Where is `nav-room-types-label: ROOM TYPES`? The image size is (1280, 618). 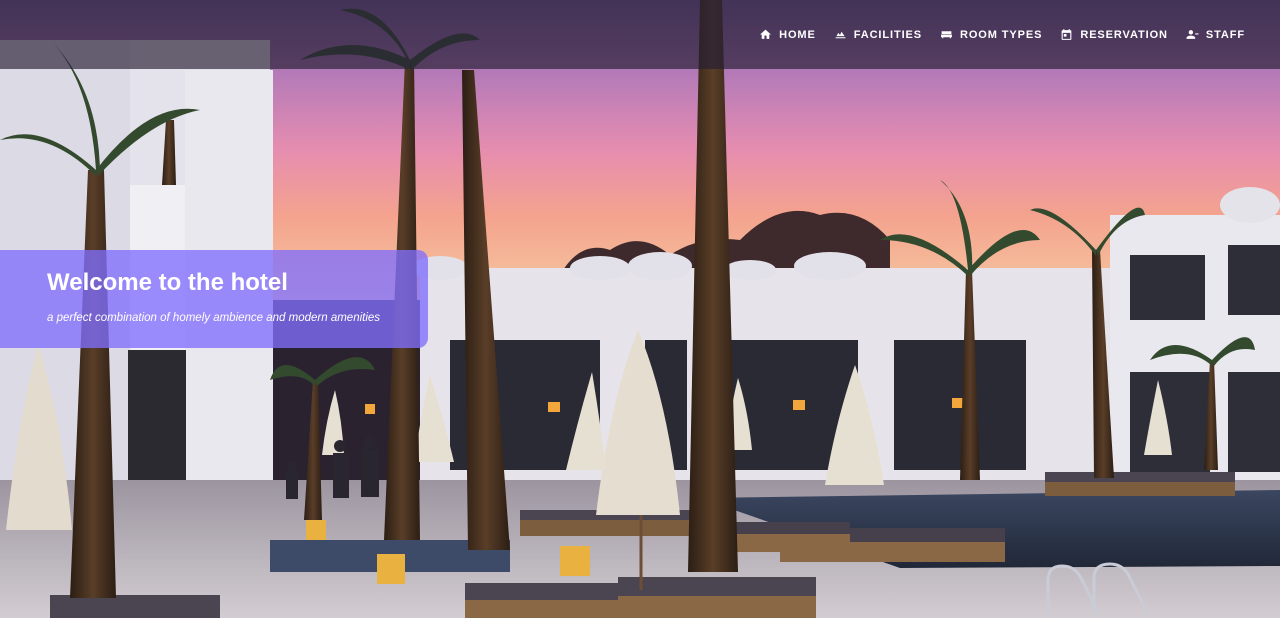 nav-room-types-label: ROOM TYPES is located at coordinates (1001, 34).